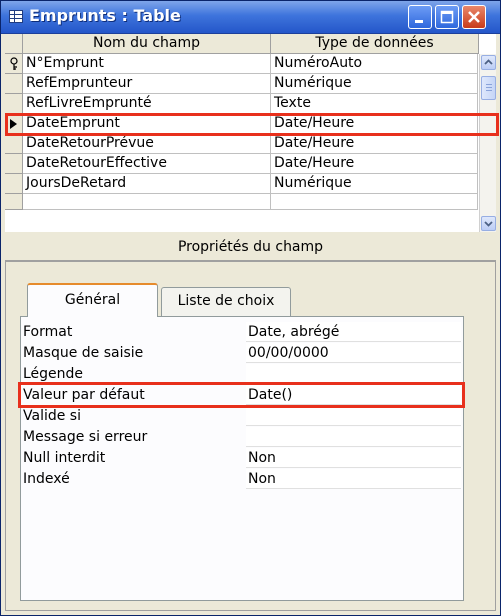 Image resolution: width=501 pixels, height=616 pixels. Describe the element at coordinates (353, 353) in the screenshot. I see `property-value-input-mask: 00/00/0000` at that location.